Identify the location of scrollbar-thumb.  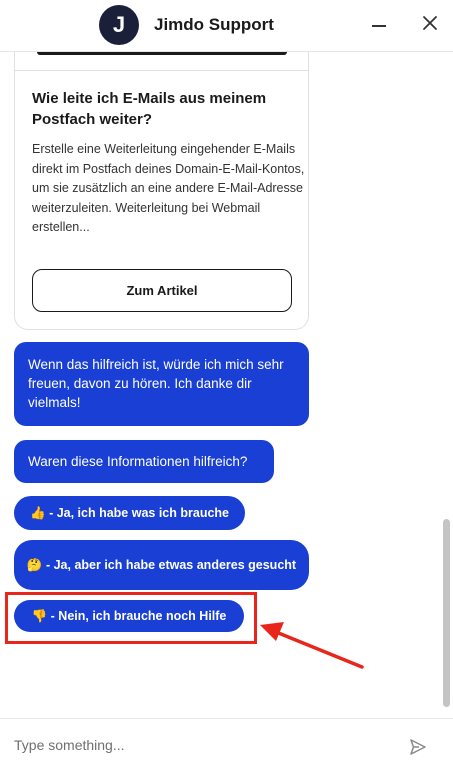
(446, 613).